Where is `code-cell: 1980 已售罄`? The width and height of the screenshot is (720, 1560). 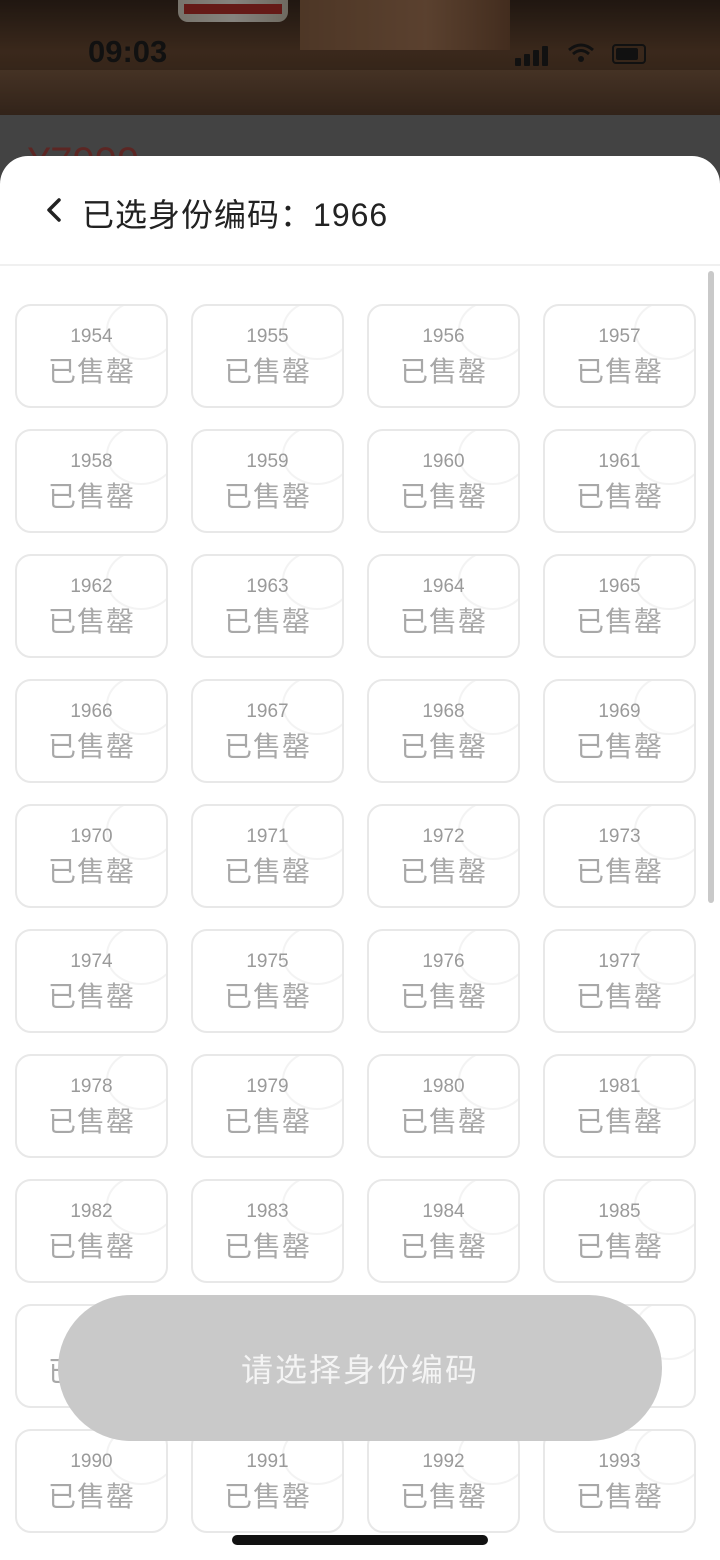 code-cell: 1980 已售罄 is located at coordinates (443, 1106).